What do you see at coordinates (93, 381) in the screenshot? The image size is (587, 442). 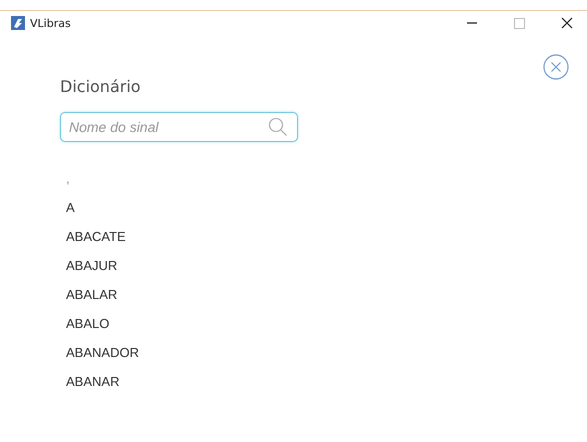 I see `word-item: ABANAR` at bounding box center [93, 381].